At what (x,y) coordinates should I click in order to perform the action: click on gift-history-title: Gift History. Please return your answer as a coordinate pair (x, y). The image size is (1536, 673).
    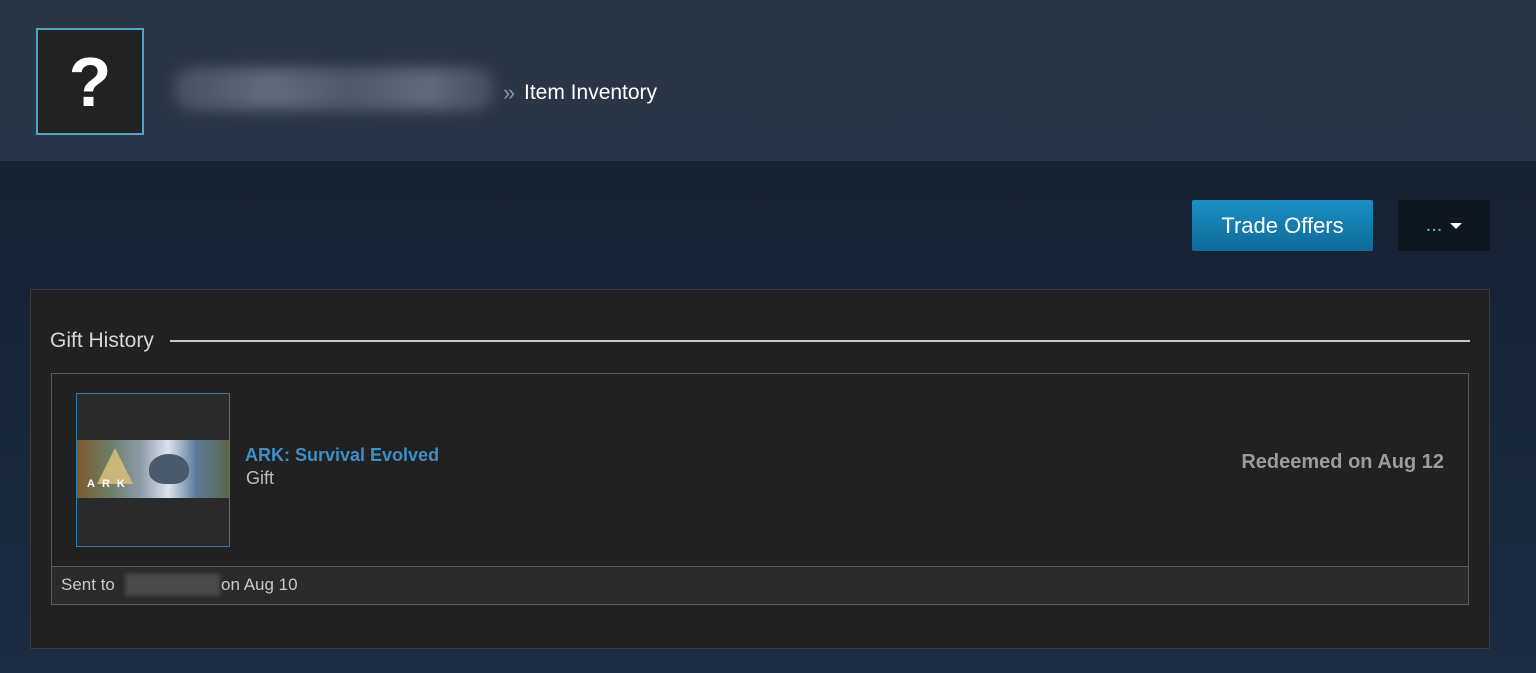
    Looking at the image, I should click on (102, 340).